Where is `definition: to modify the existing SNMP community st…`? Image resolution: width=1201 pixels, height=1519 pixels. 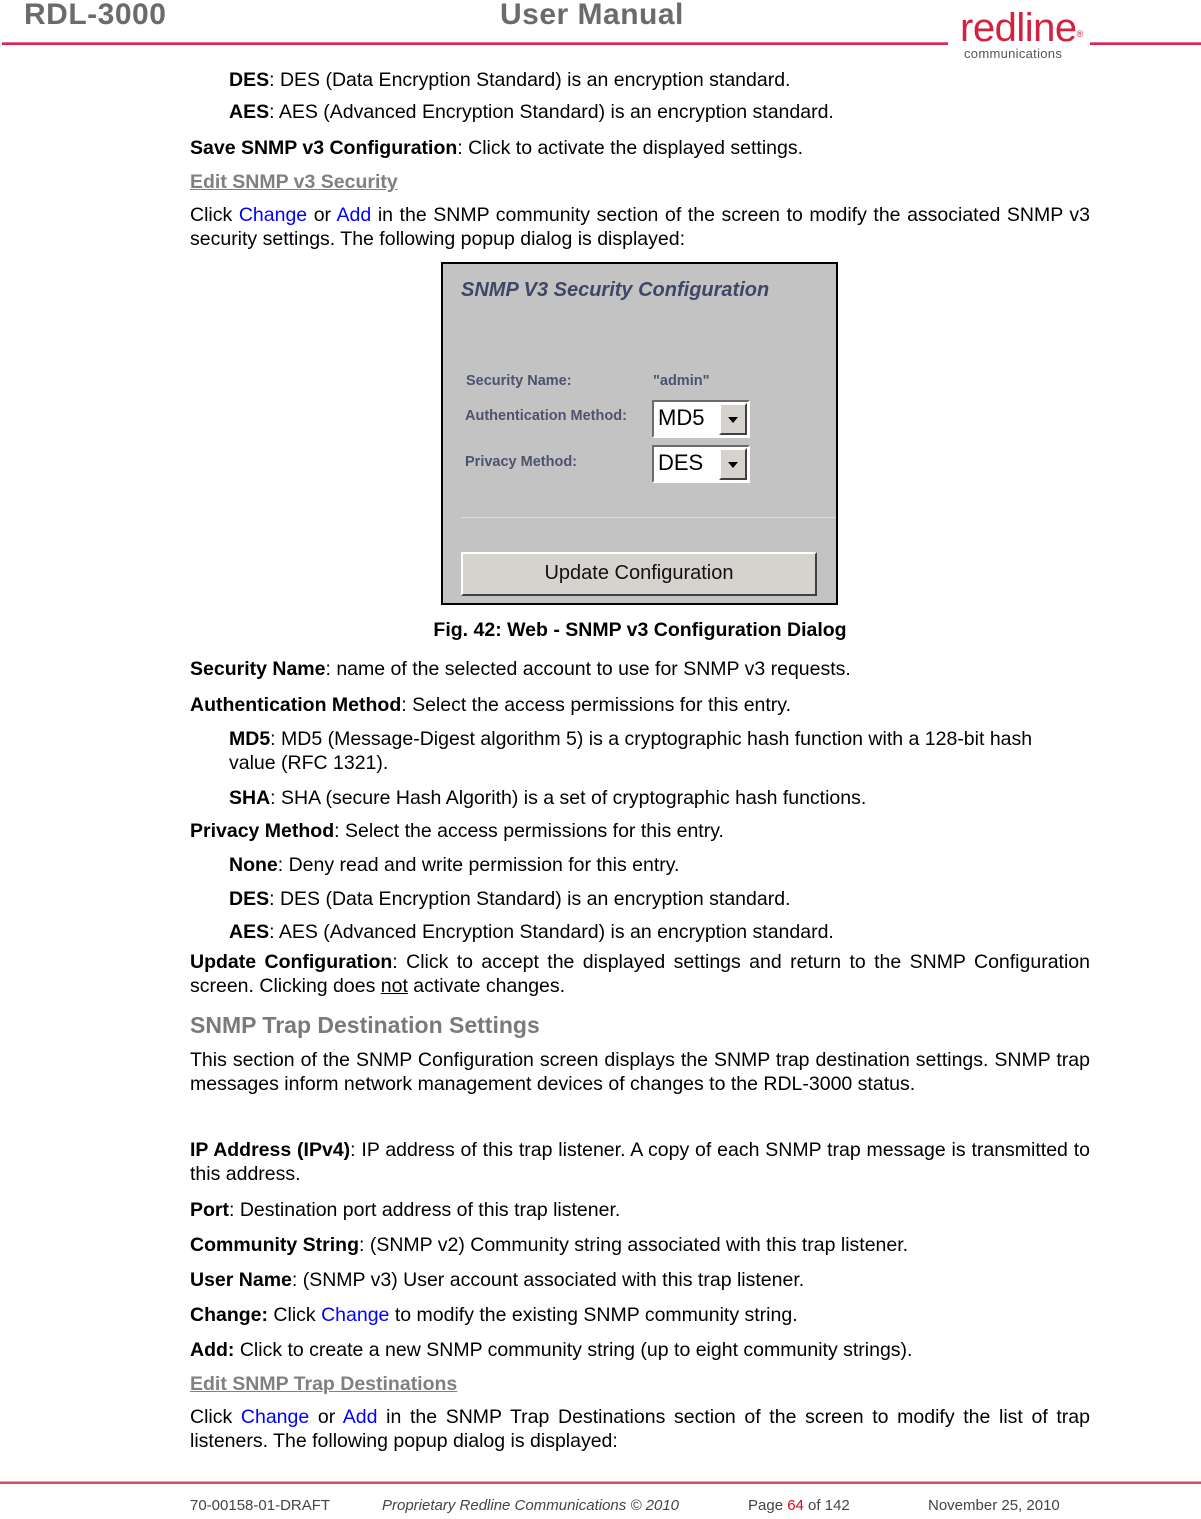
definition: to modify the existing SNMP community st… is located at coordinates (593, 1315).